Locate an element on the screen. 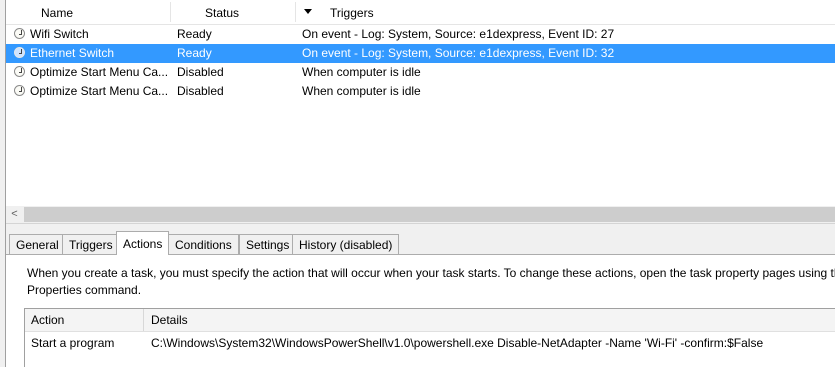 The width and height of the screenshot is (835, 367). task-name: Ethernet Switch is located at coordinates (72, 53).